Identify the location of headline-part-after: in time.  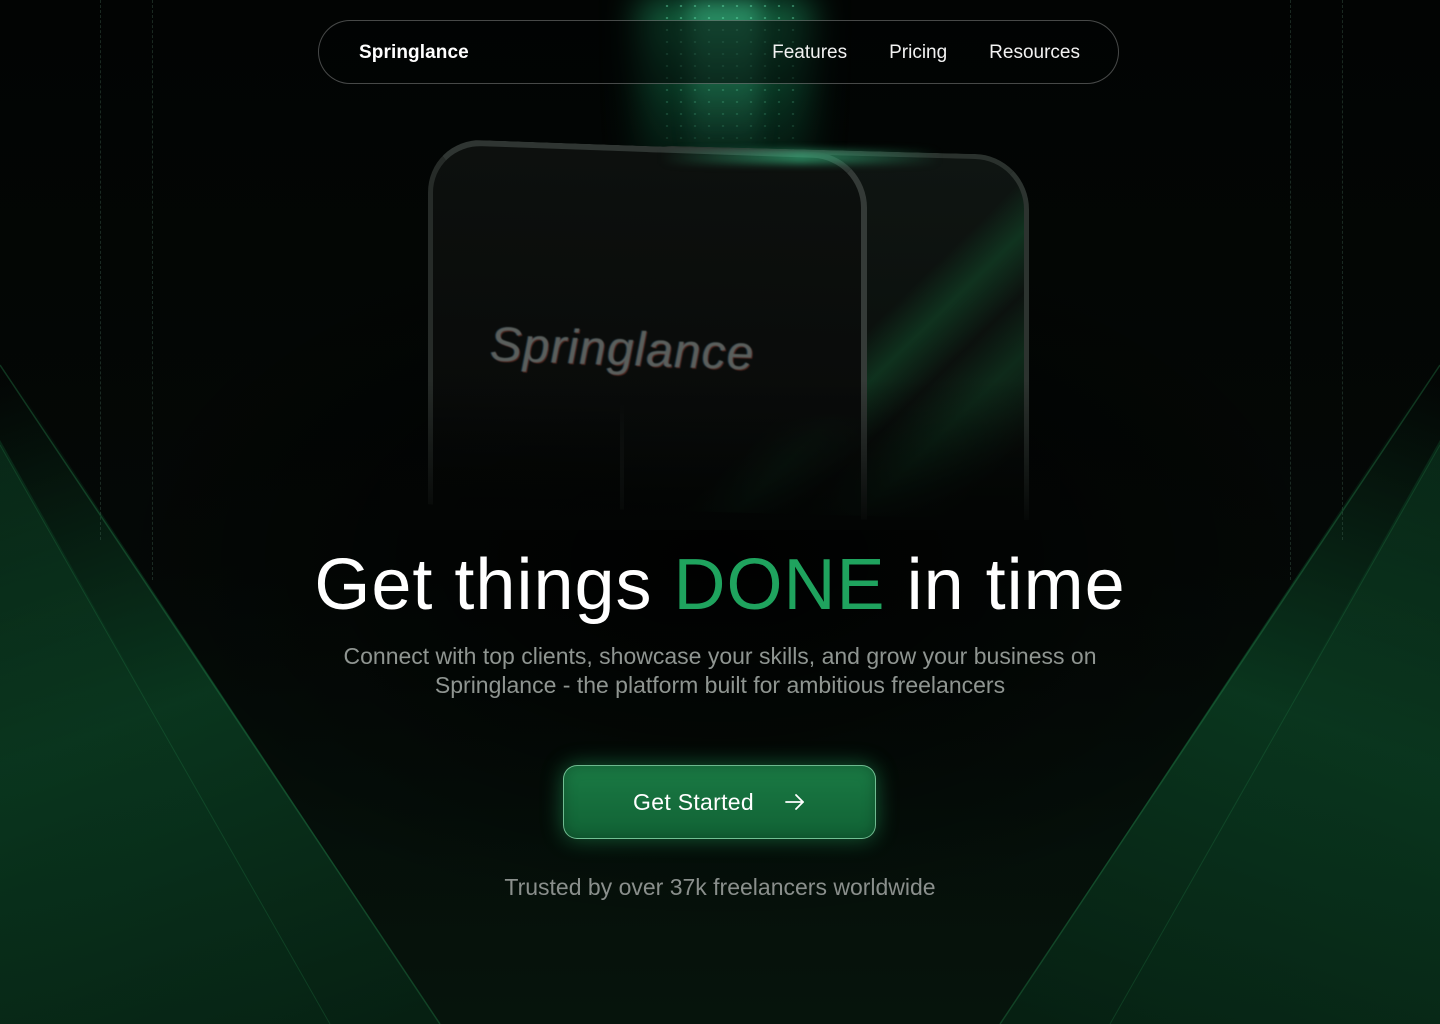
(1016, 585).